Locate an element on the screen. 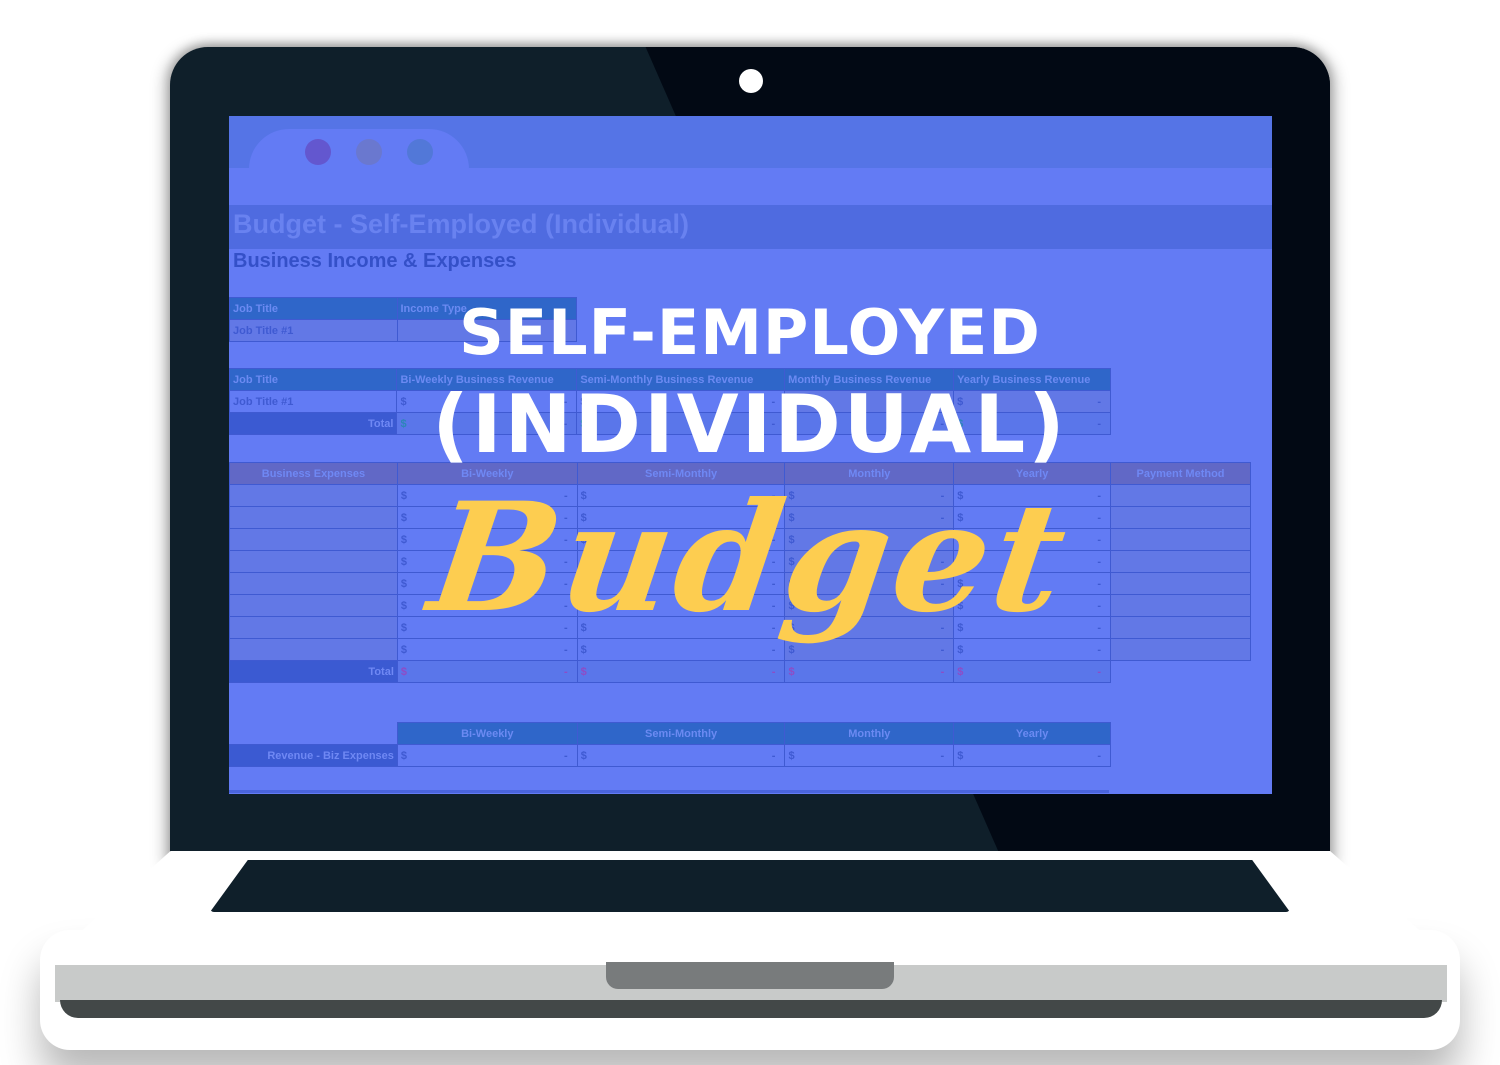 This screenshot has height=1065, width=1500. maximize-dot-icon is located at coordinates (420, 152).